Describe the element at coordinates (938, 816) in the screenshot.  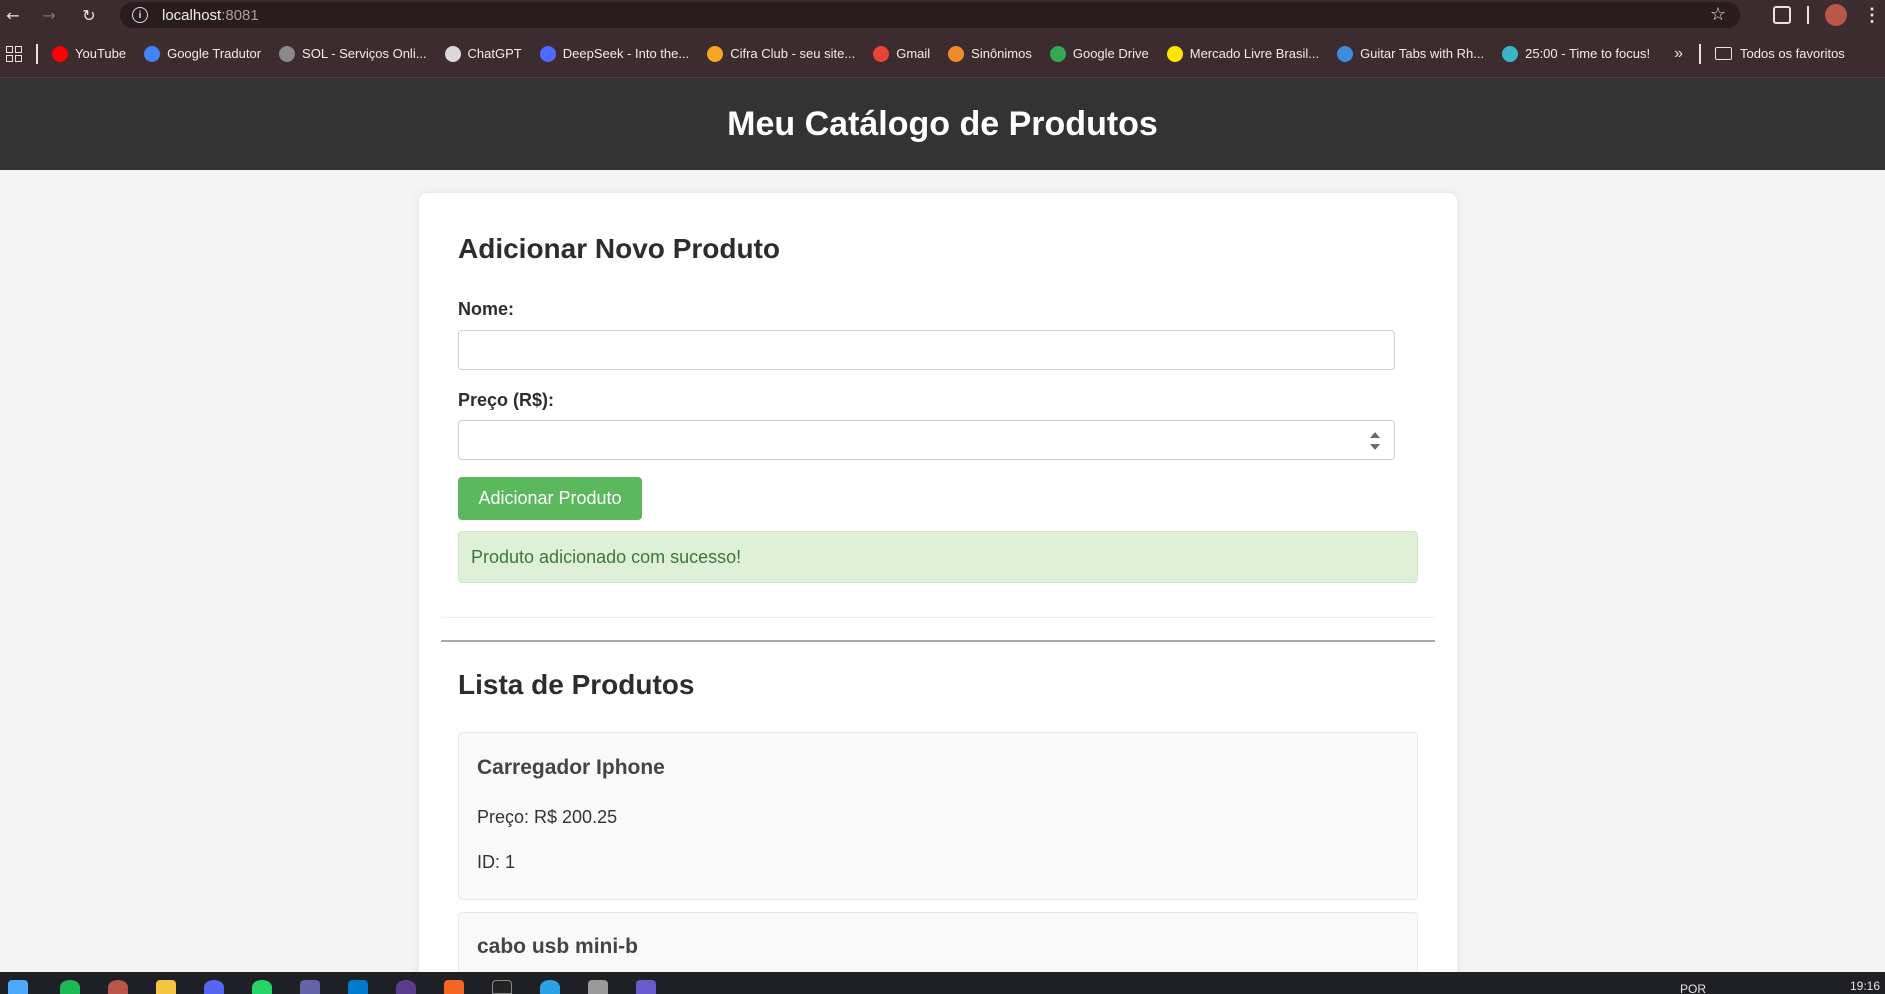
I see `product-card: Carregador Iphone Preço: R$ 200.25 ID: 1` at that location.